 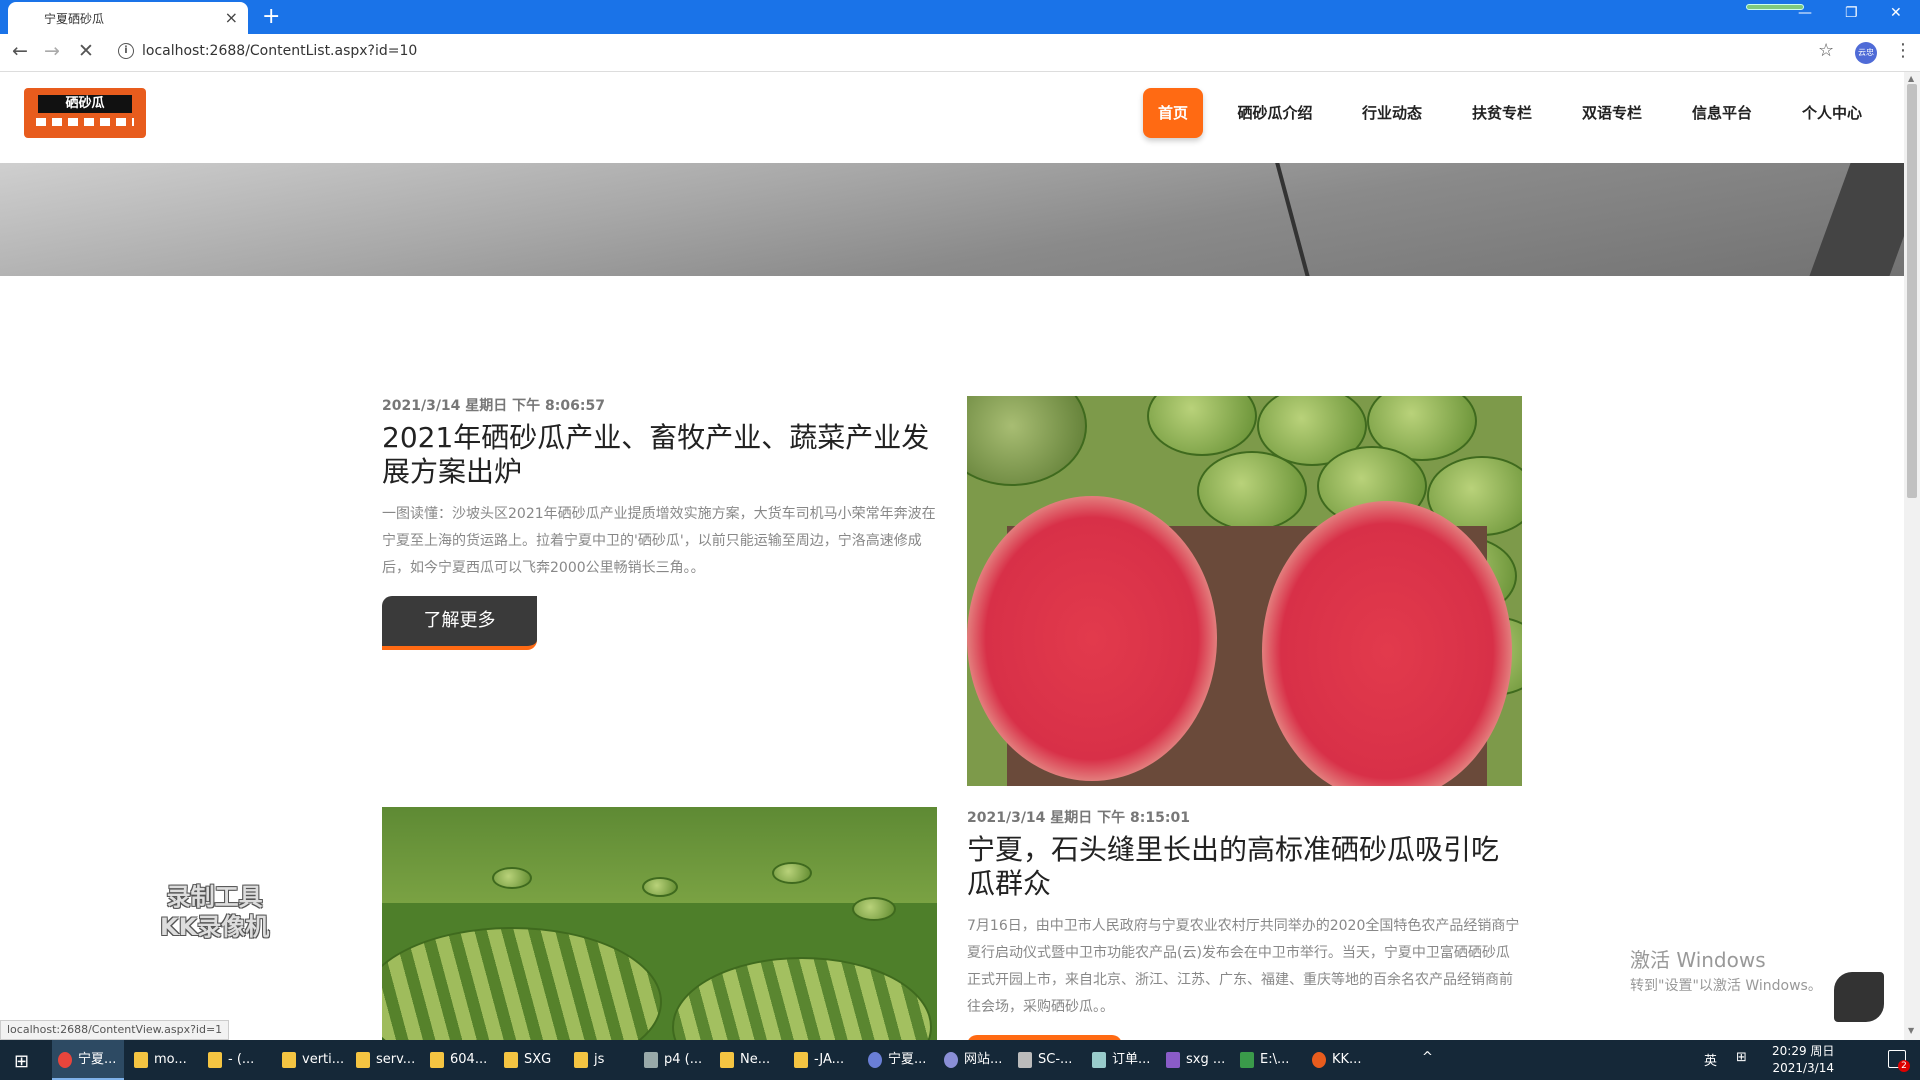 I want to click on scroll-up-icon: ▲, so click(x=1911, y=78).